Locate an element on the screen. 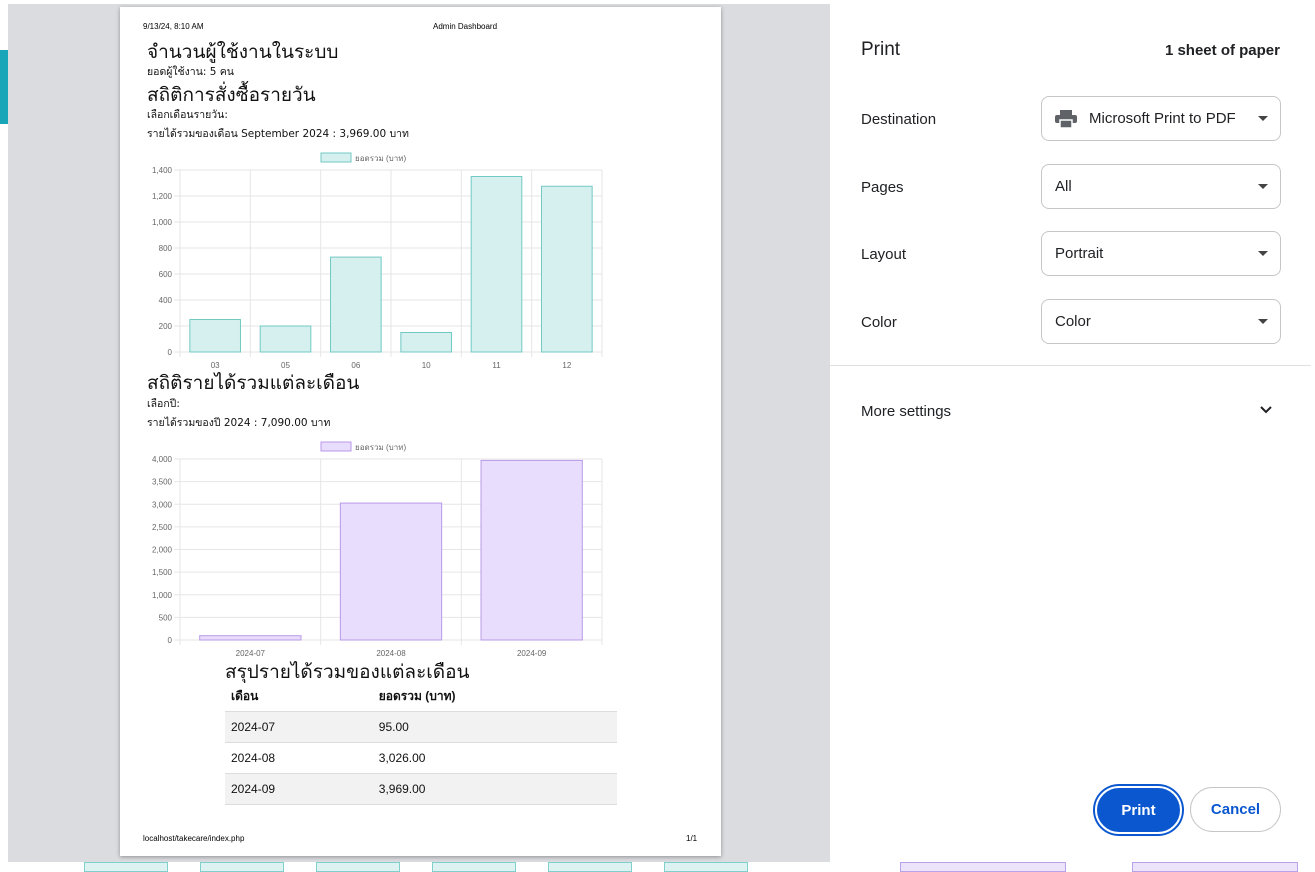 The height and width of the screenshot is (872, 1315). layout-label: Layout is located at coordinates (884, 254).